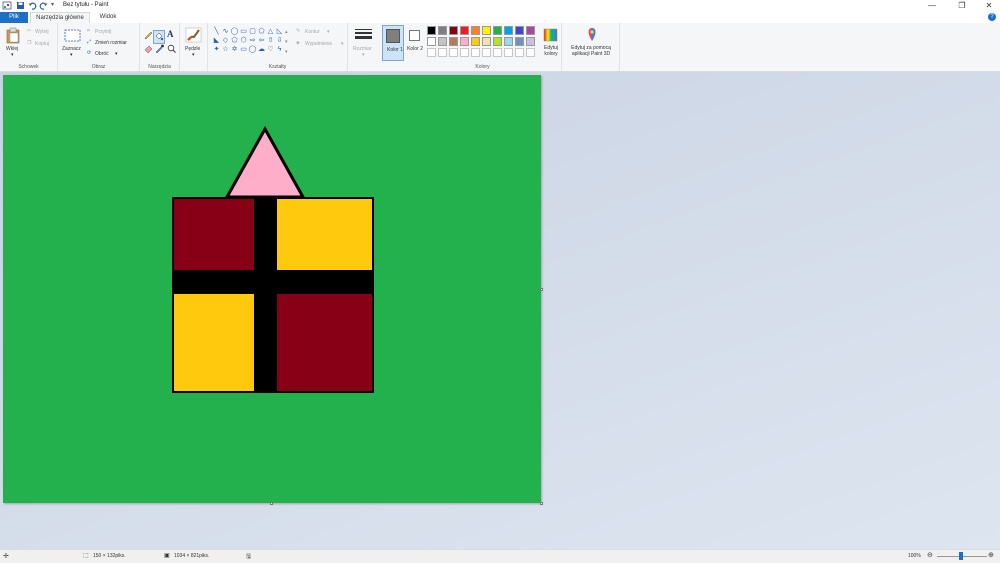 This screenshot has height=563, width=1000. I want to click on down-arrow-shape-icon: ⇩, so click(279, 40).